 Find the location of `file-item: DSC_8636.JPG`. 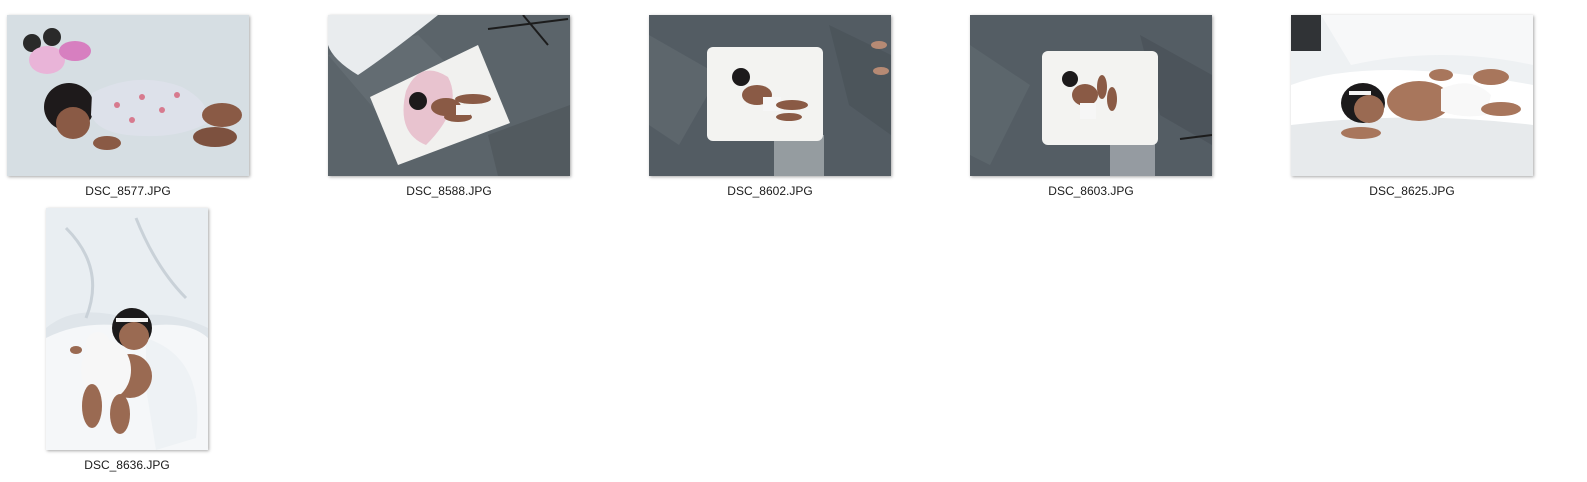

file-item: DSC_8636.JPG is located at coordinates (130, 340).